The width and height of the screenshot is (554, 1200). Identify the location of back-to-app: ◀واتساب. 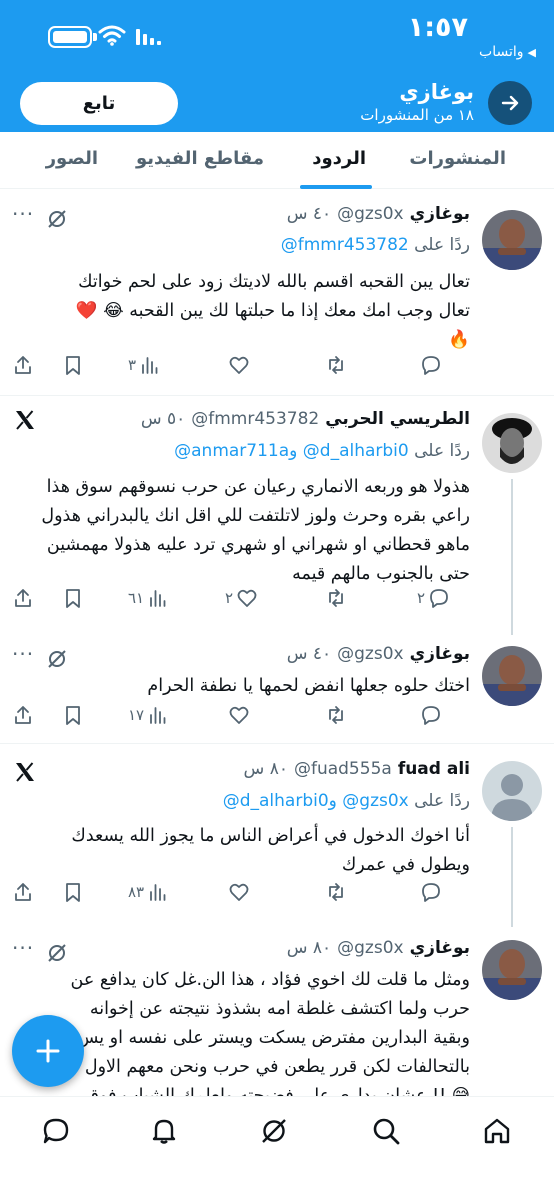
(507, 52).